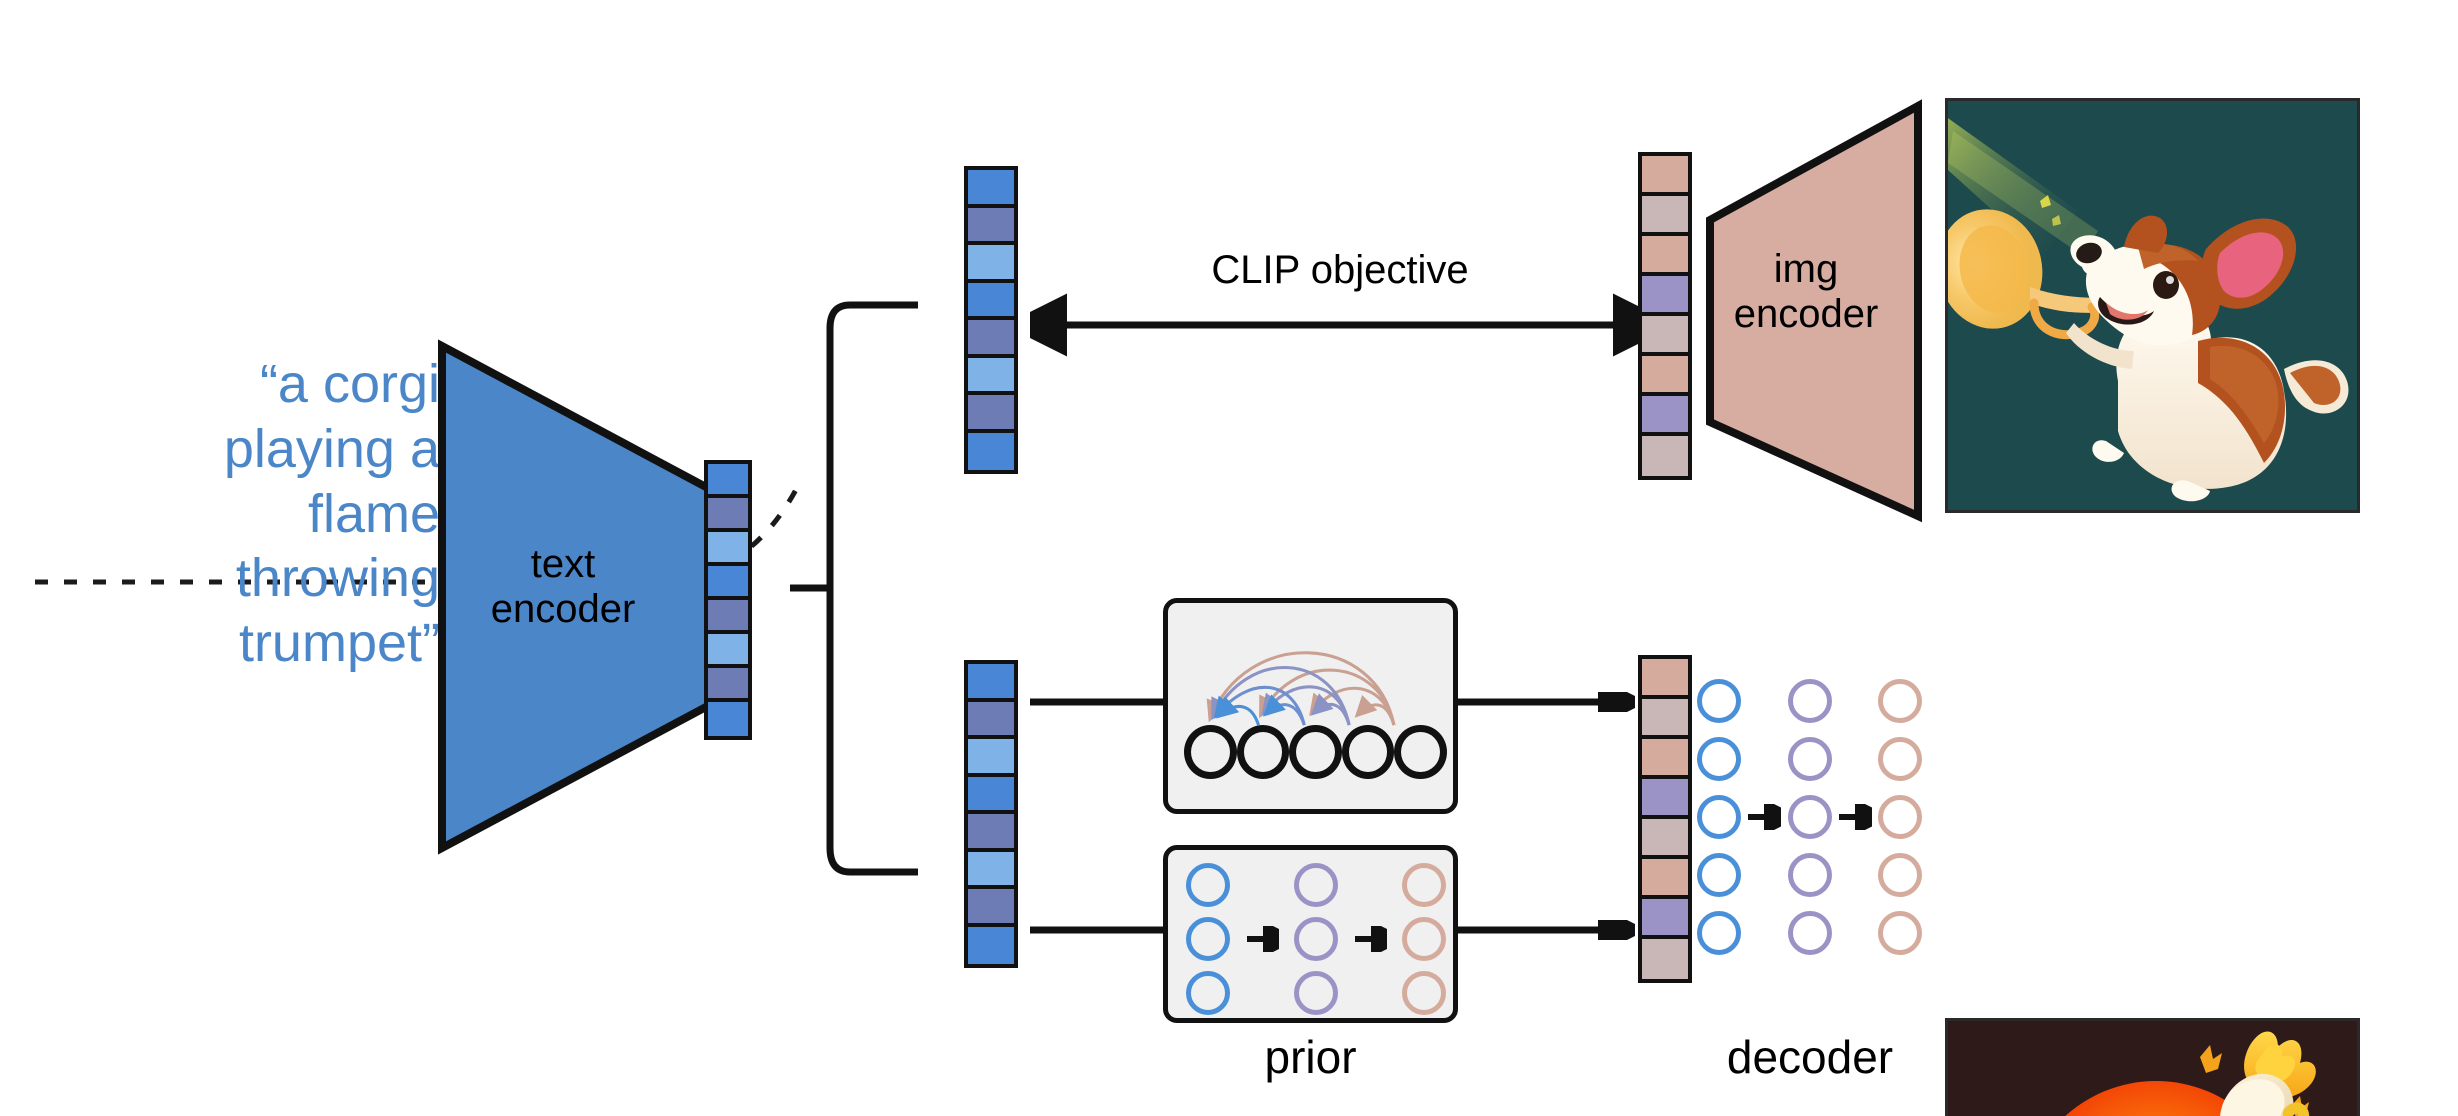  What do you see at coordinates (1310, 706) in the screenshot?
I see `autoregressive-prior-box` at bounding box center [1310, 706].